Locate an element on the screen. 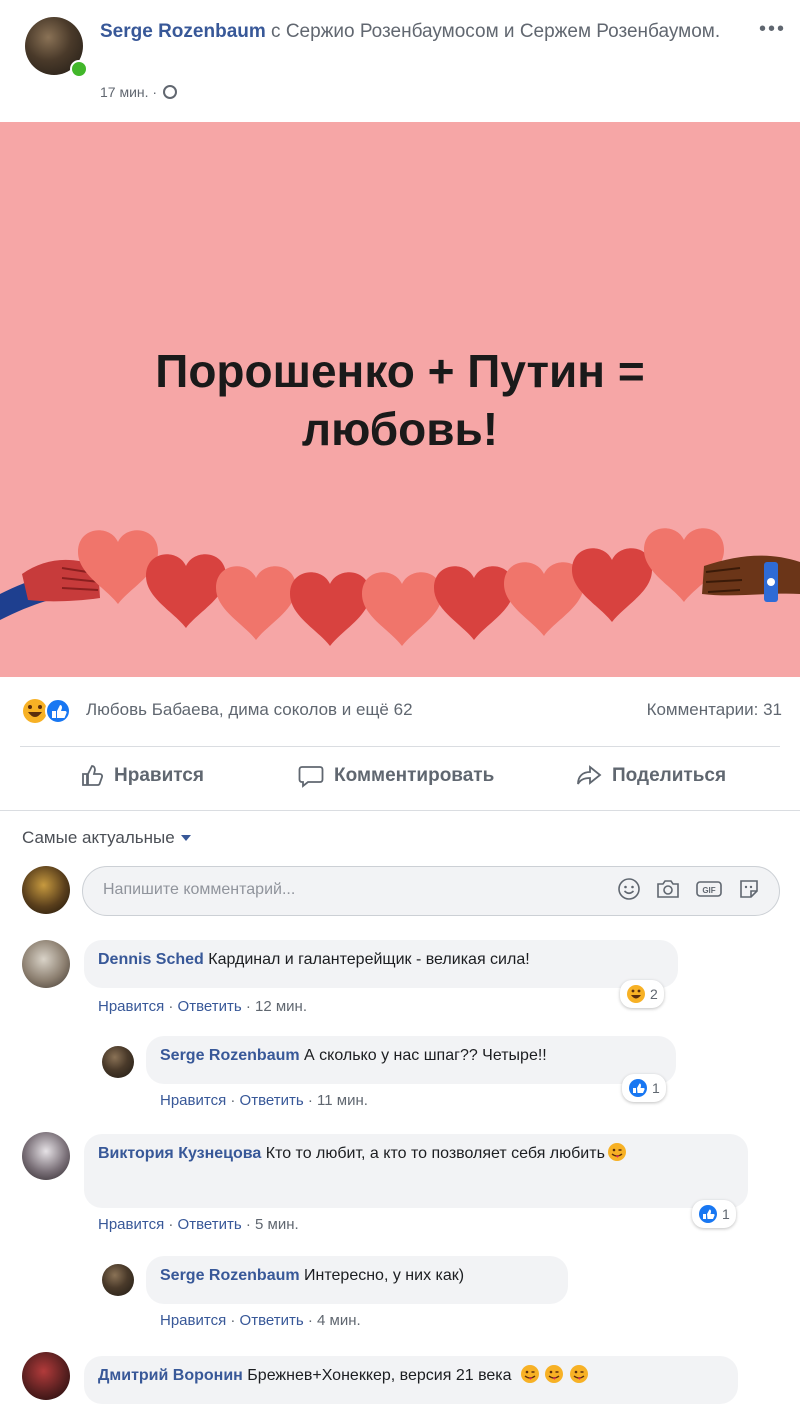 This screenshot has height=1404, width=800. comment-reactions-badge: 1 is located at coordinates (714, 1214).